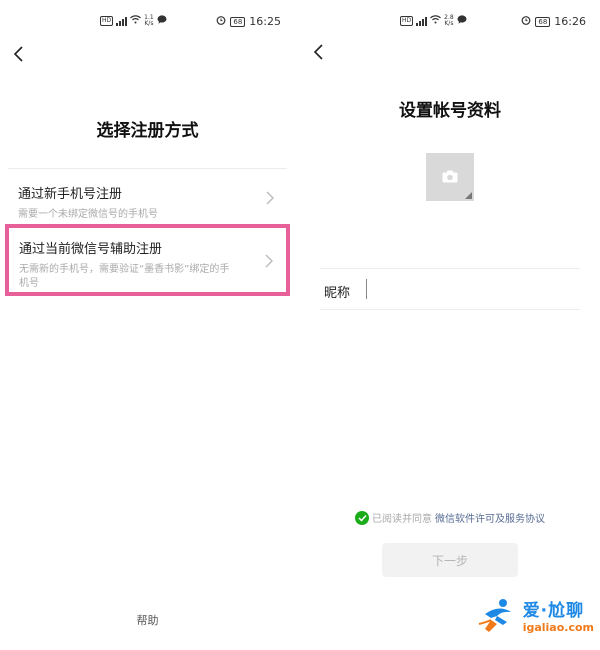  What do you see at coordinates (468, 195) in the screenshot?
I see `avatar-corner-mark` at bounding box center [468, 195].